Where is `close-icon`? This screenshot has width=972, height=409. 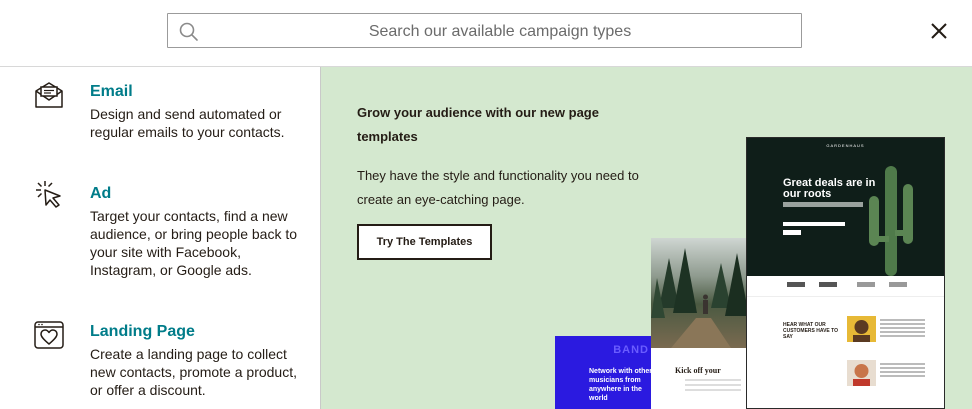
close-icon is located at coordinates (939, 31).